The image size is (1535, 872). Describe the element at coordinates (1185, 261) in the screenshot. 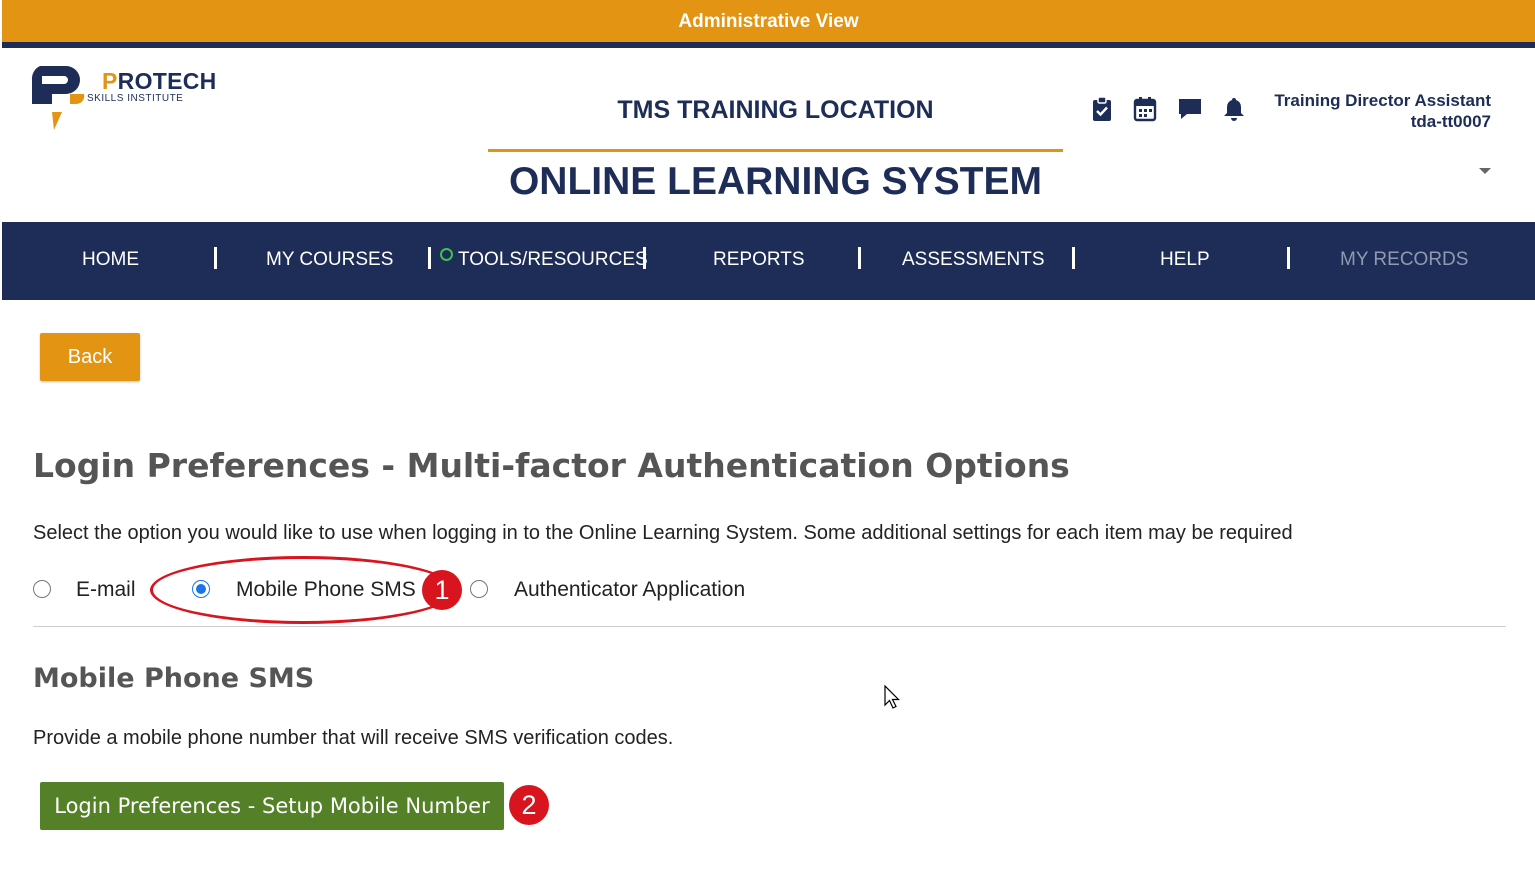

I see `nav-help: HELP` at that location.